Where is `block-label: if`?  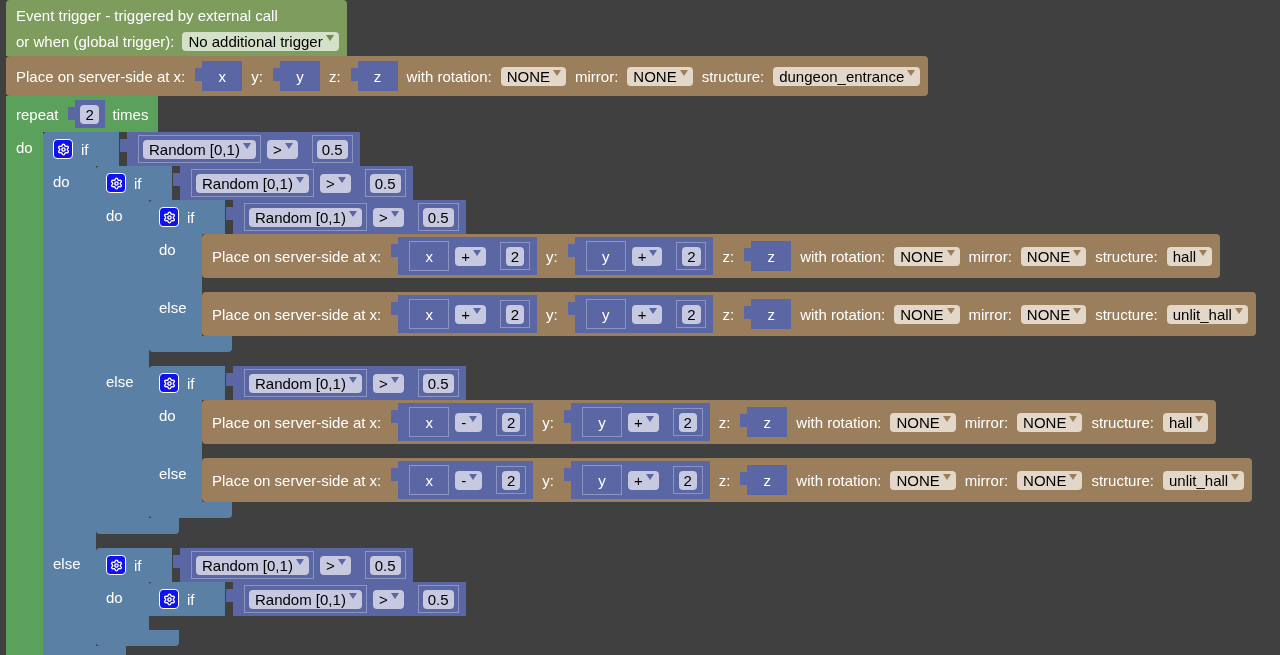 block-label: if is located at coordinates (191, 599).